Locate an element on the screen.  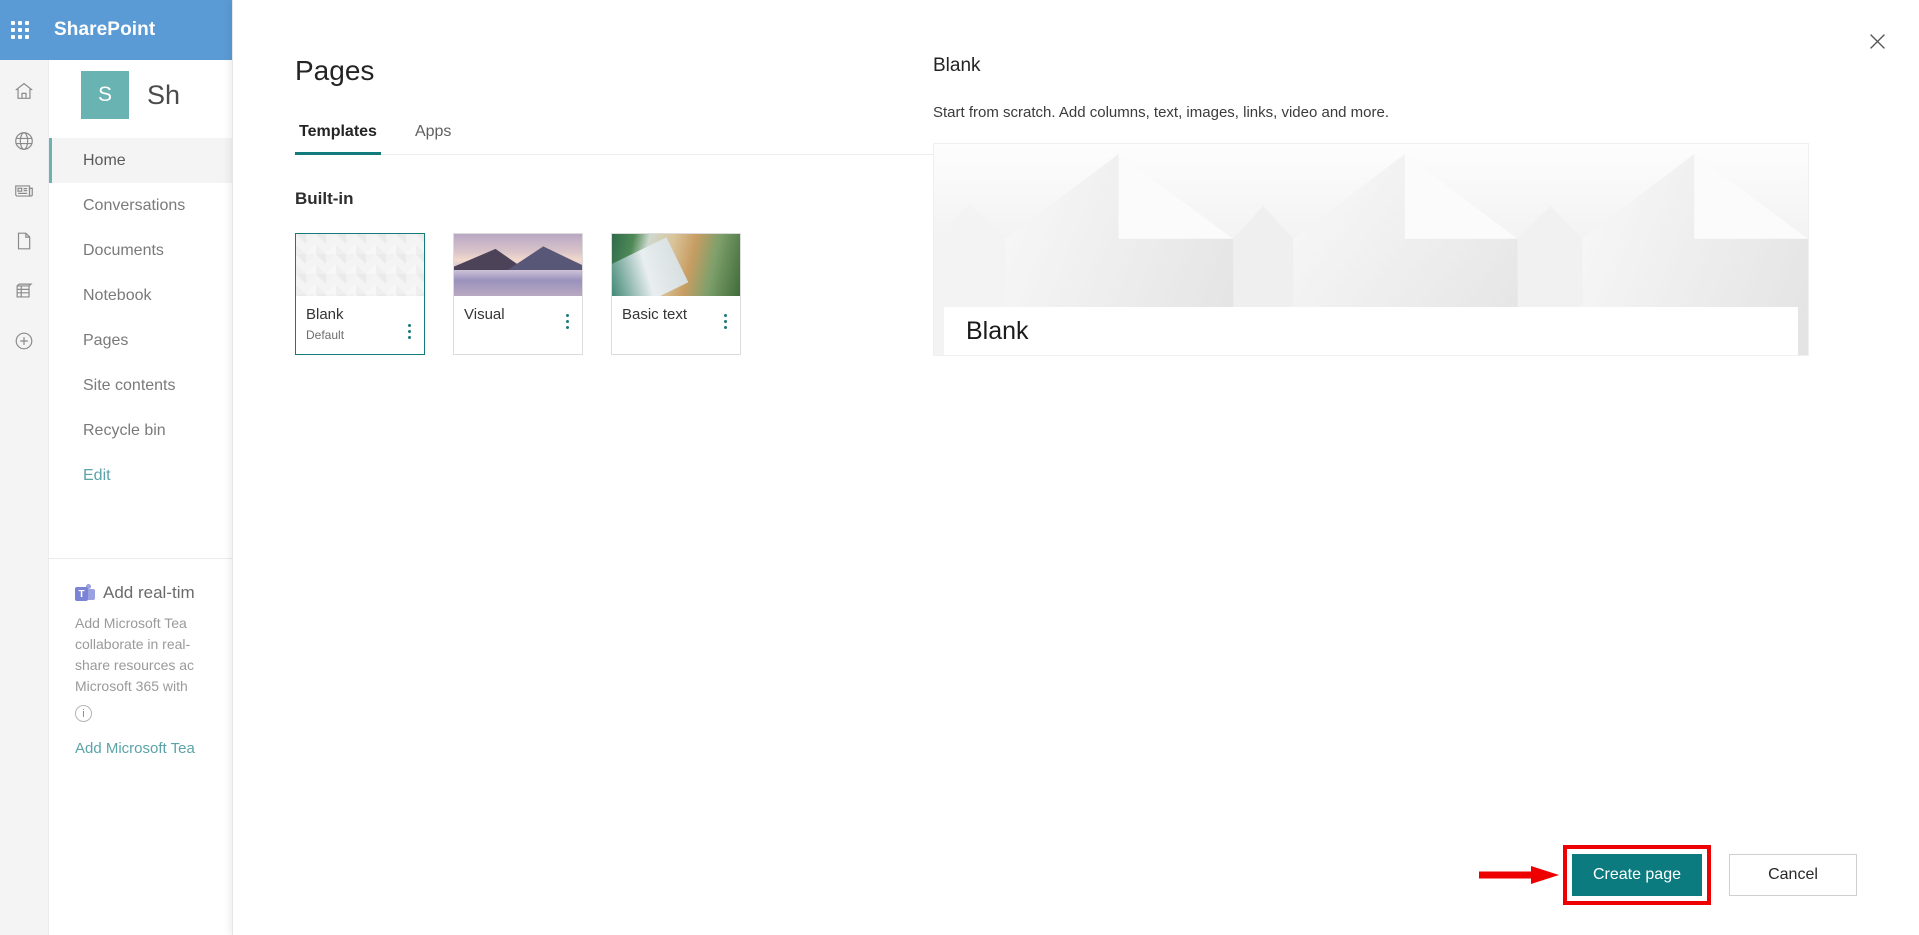
template-name: Visual is located at coordinates (484, 314).